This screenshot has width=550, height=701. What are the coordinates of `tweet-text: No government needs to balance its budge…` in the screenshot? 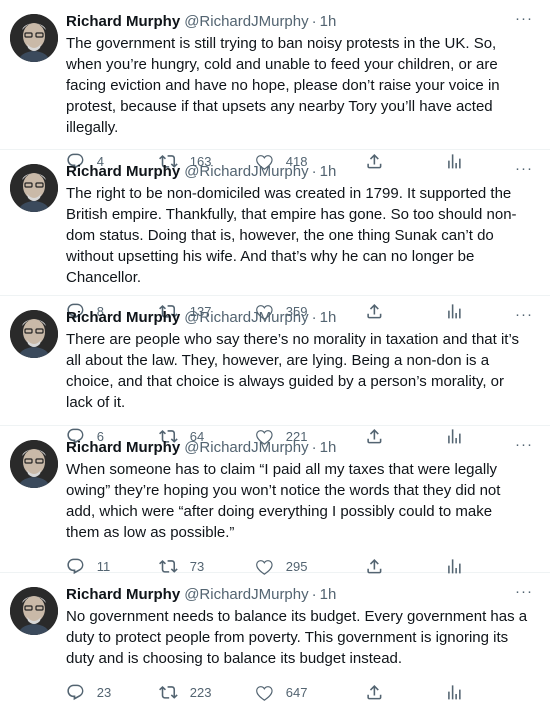 It's located at (297, 637).